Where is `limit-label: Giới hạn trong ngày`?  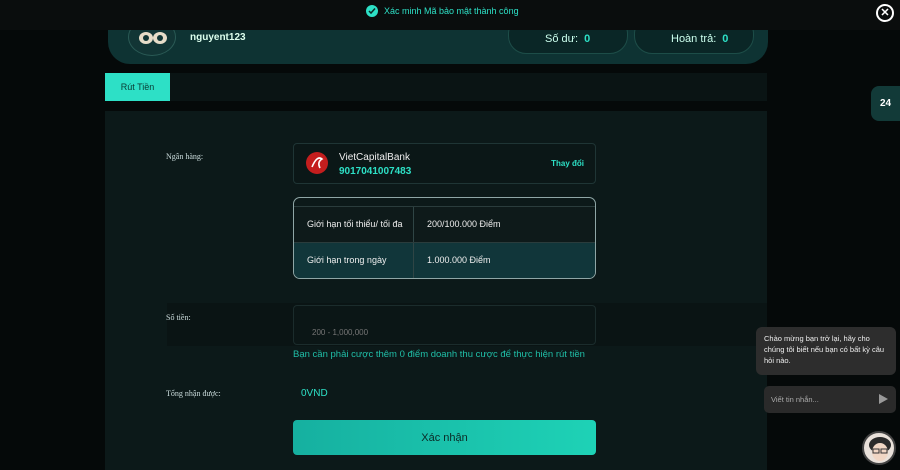 limit-label: Giới hạn trong ngày is located at coordinates (354, 260).